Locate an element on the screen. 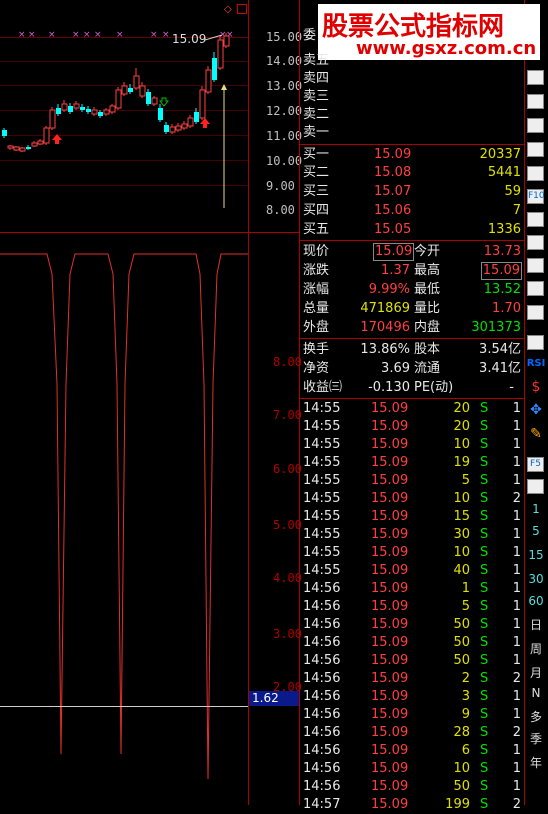 The height and width of the screenshot is (814, 548). f10-icon: F10 is located at coordinates (536, 196).